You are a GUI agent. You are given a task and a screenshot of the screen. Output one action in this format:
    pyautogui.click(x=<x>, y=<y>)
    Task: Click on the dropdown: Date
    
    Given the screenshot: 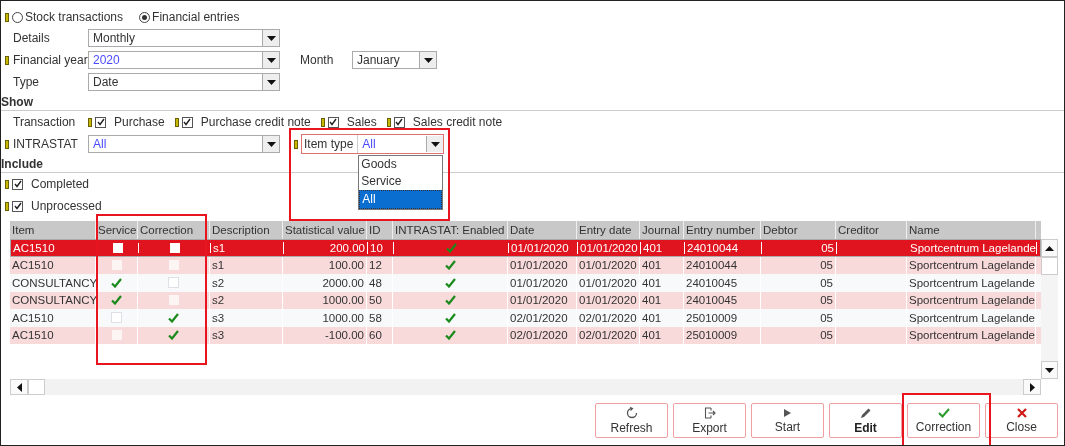 What is the action you would take?
    pyautogui.click(x=184, y=82)
    